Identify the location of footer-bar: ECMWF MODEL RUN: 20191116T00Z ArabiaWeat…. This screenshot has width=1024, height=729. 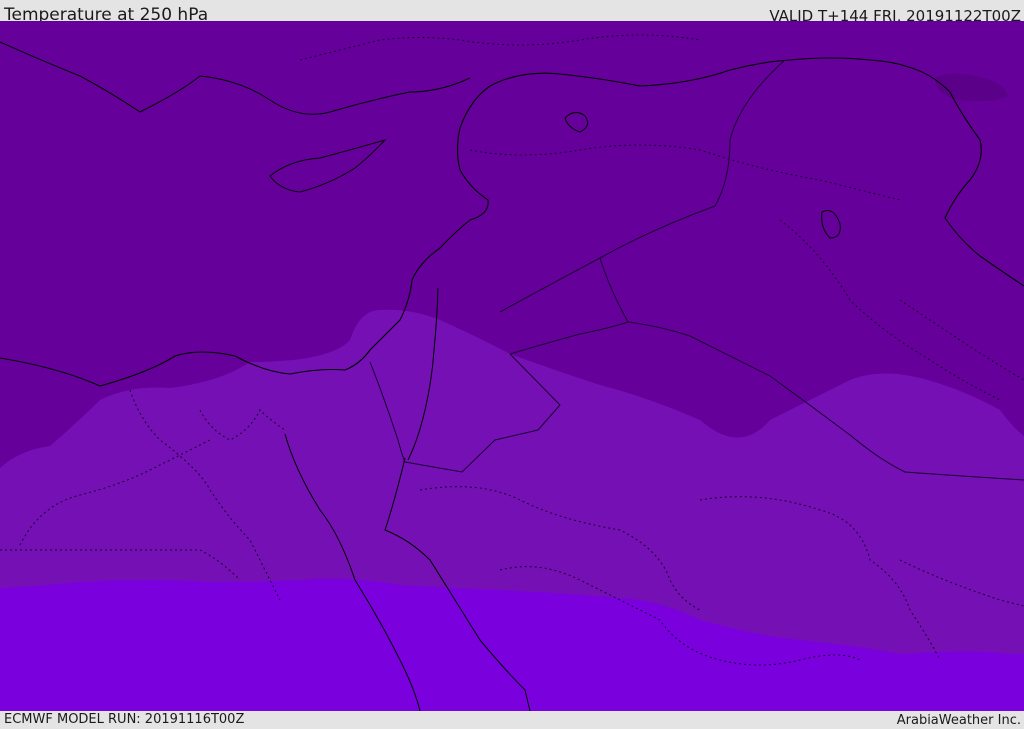
(512, 720).